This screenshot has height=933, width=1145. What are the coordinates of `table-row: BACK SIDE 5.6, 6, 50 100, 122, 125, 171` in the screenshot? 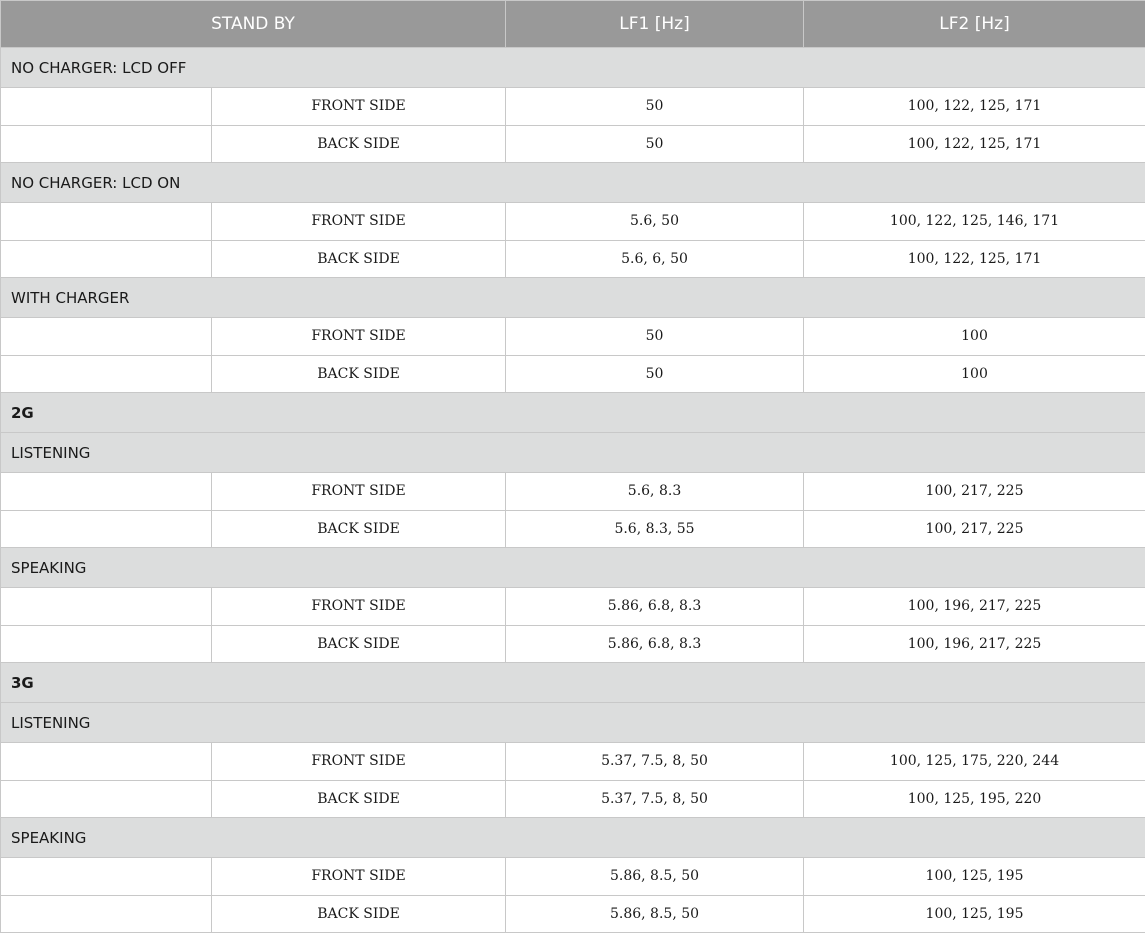 It's located at (572, 258).